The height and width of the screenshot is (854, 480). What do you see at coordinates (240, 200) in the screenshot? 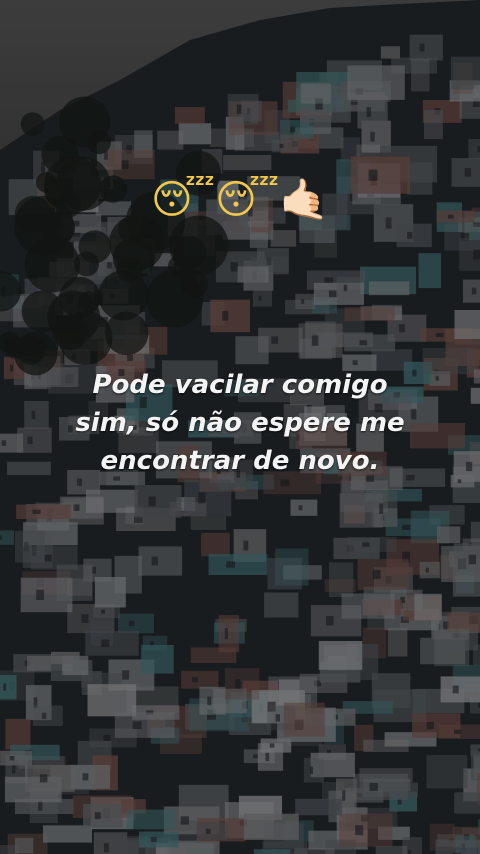
I see `emoji-sticker: 😴😴🤙🏻` at bounding box center [240, 200].